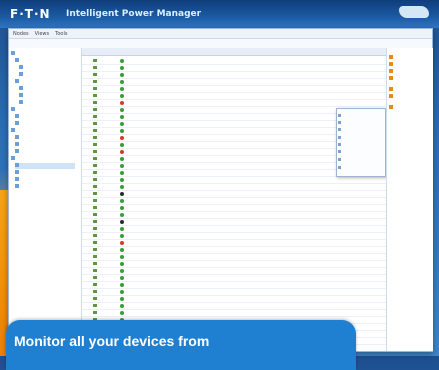 The image size is (439, 370). Describe the element at coordinates (409, 199) in the screenshot. I see `actions-panel` at that location.